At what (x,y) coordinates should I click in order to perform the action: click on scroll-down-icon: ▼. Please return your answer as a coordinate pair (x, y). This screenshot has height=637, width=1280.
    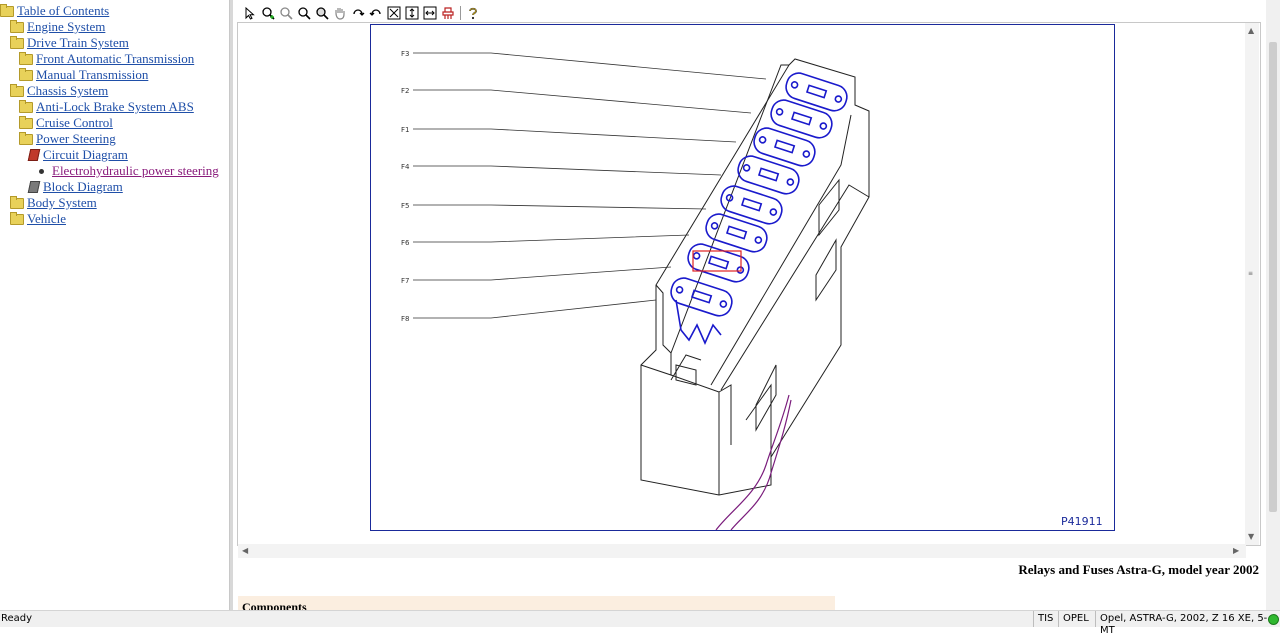
    Looking at the image, I should click on (1251, 536).